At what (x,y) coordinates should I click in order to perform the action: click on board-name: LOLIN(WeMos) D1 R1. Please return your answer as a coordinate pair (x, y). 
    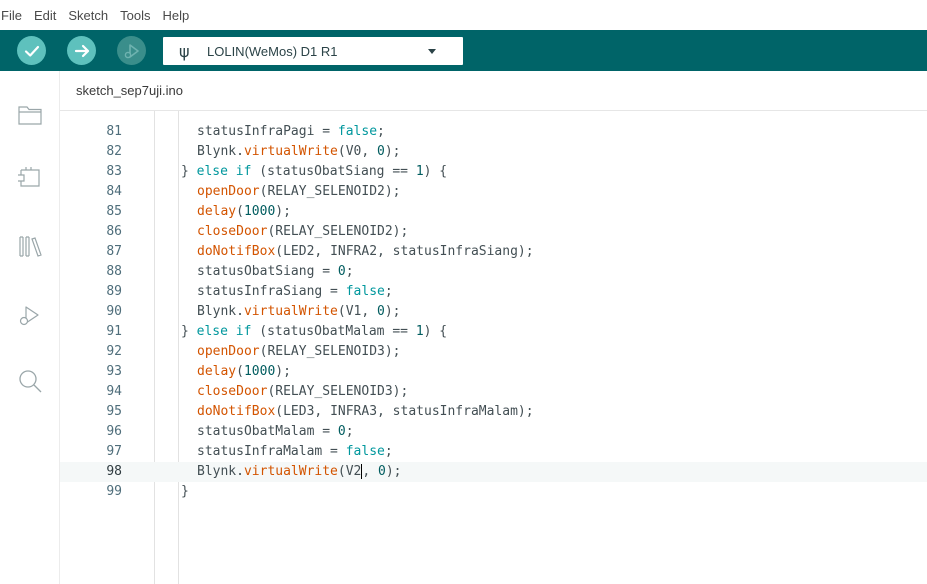
    Looking at the image, I should click on (272, 51).